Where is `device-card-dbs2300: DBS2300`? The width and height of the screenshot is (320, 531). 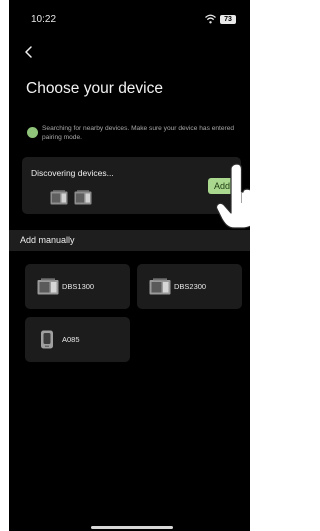 device-card-dbs2300: DBS2300 is located at coordinates (189, 286).